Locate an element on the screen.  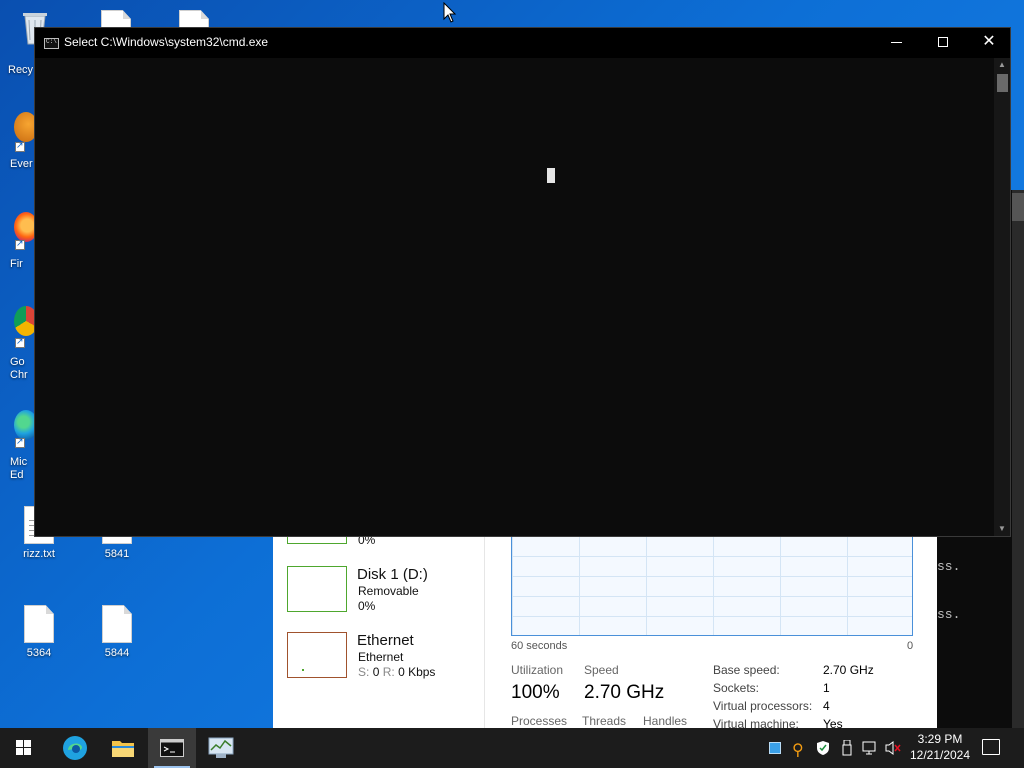
cmd-title-bar: Select C:\Windows\system32\cmd.exe ✕ is located at coordinates (522, 43).